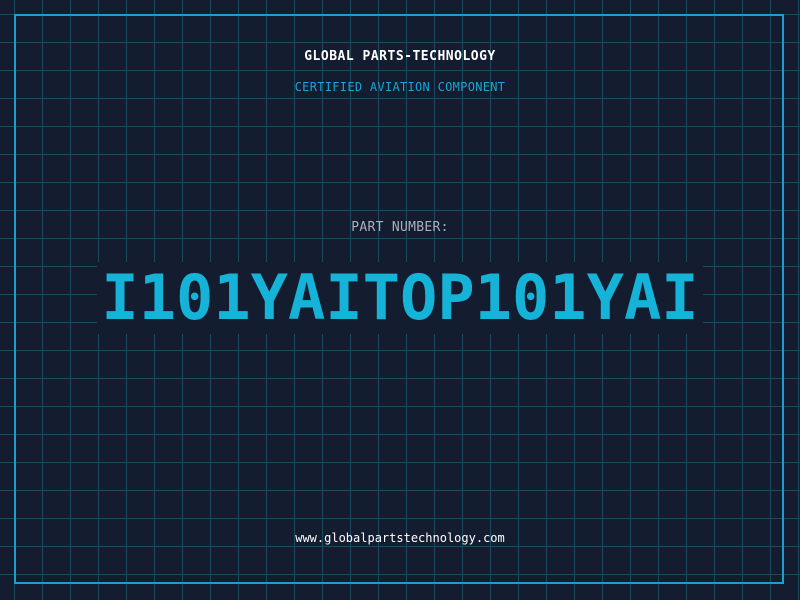  I want to click on part-number-display: I101YAITOP101YAI, so click(400, 298).